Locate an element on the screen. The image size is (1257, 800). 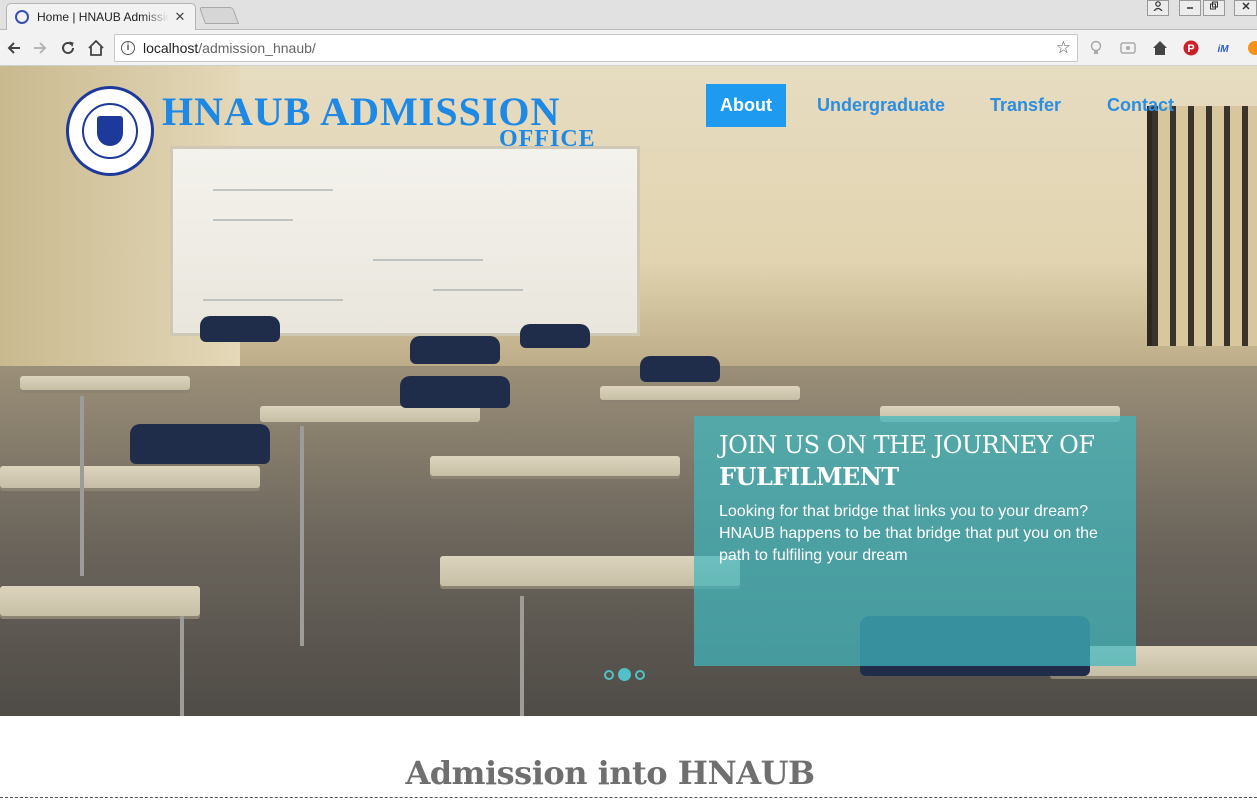
university-logo is located at coordinates (110, 131).